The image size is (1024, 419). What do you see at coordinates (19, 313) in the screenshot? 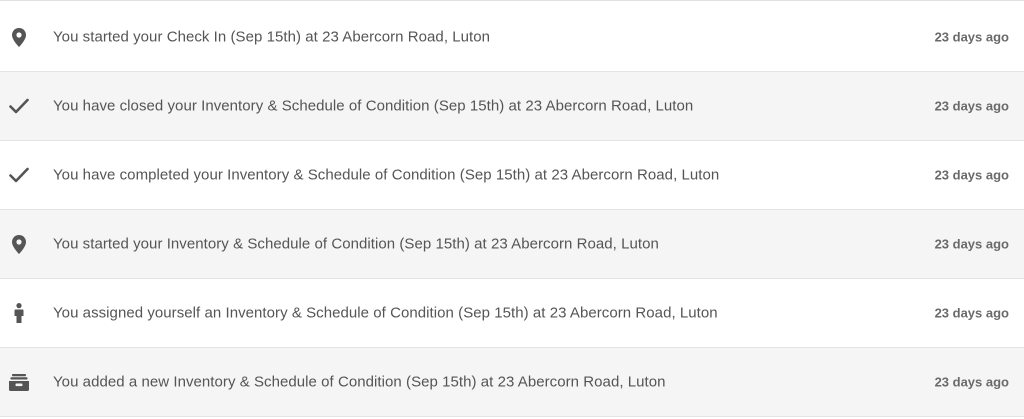
I see `person-icon` at bounding box center [19, 313].